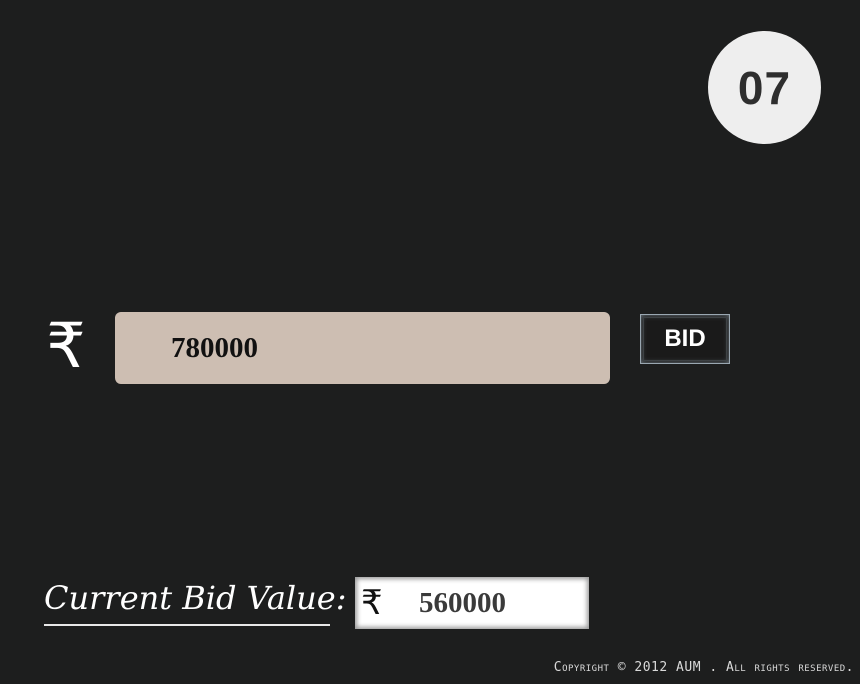 Image resolution: width=860 pixels, height=684 pixels. Describe the element at coordinates (362, 348) in the screenshot. I see `bid-amount-input` at that location.